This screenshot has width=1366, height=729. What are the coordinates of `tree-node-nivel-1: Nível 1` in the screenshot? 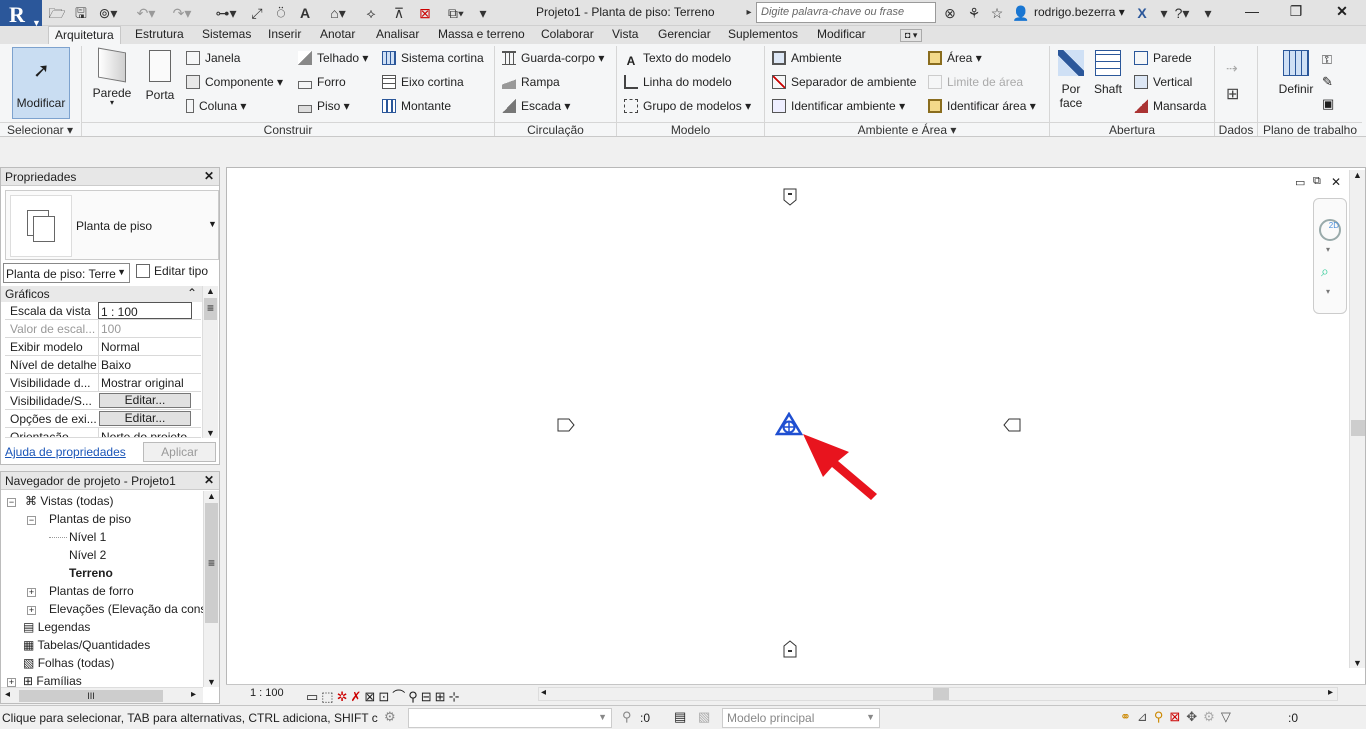 It's located at (87, 537).